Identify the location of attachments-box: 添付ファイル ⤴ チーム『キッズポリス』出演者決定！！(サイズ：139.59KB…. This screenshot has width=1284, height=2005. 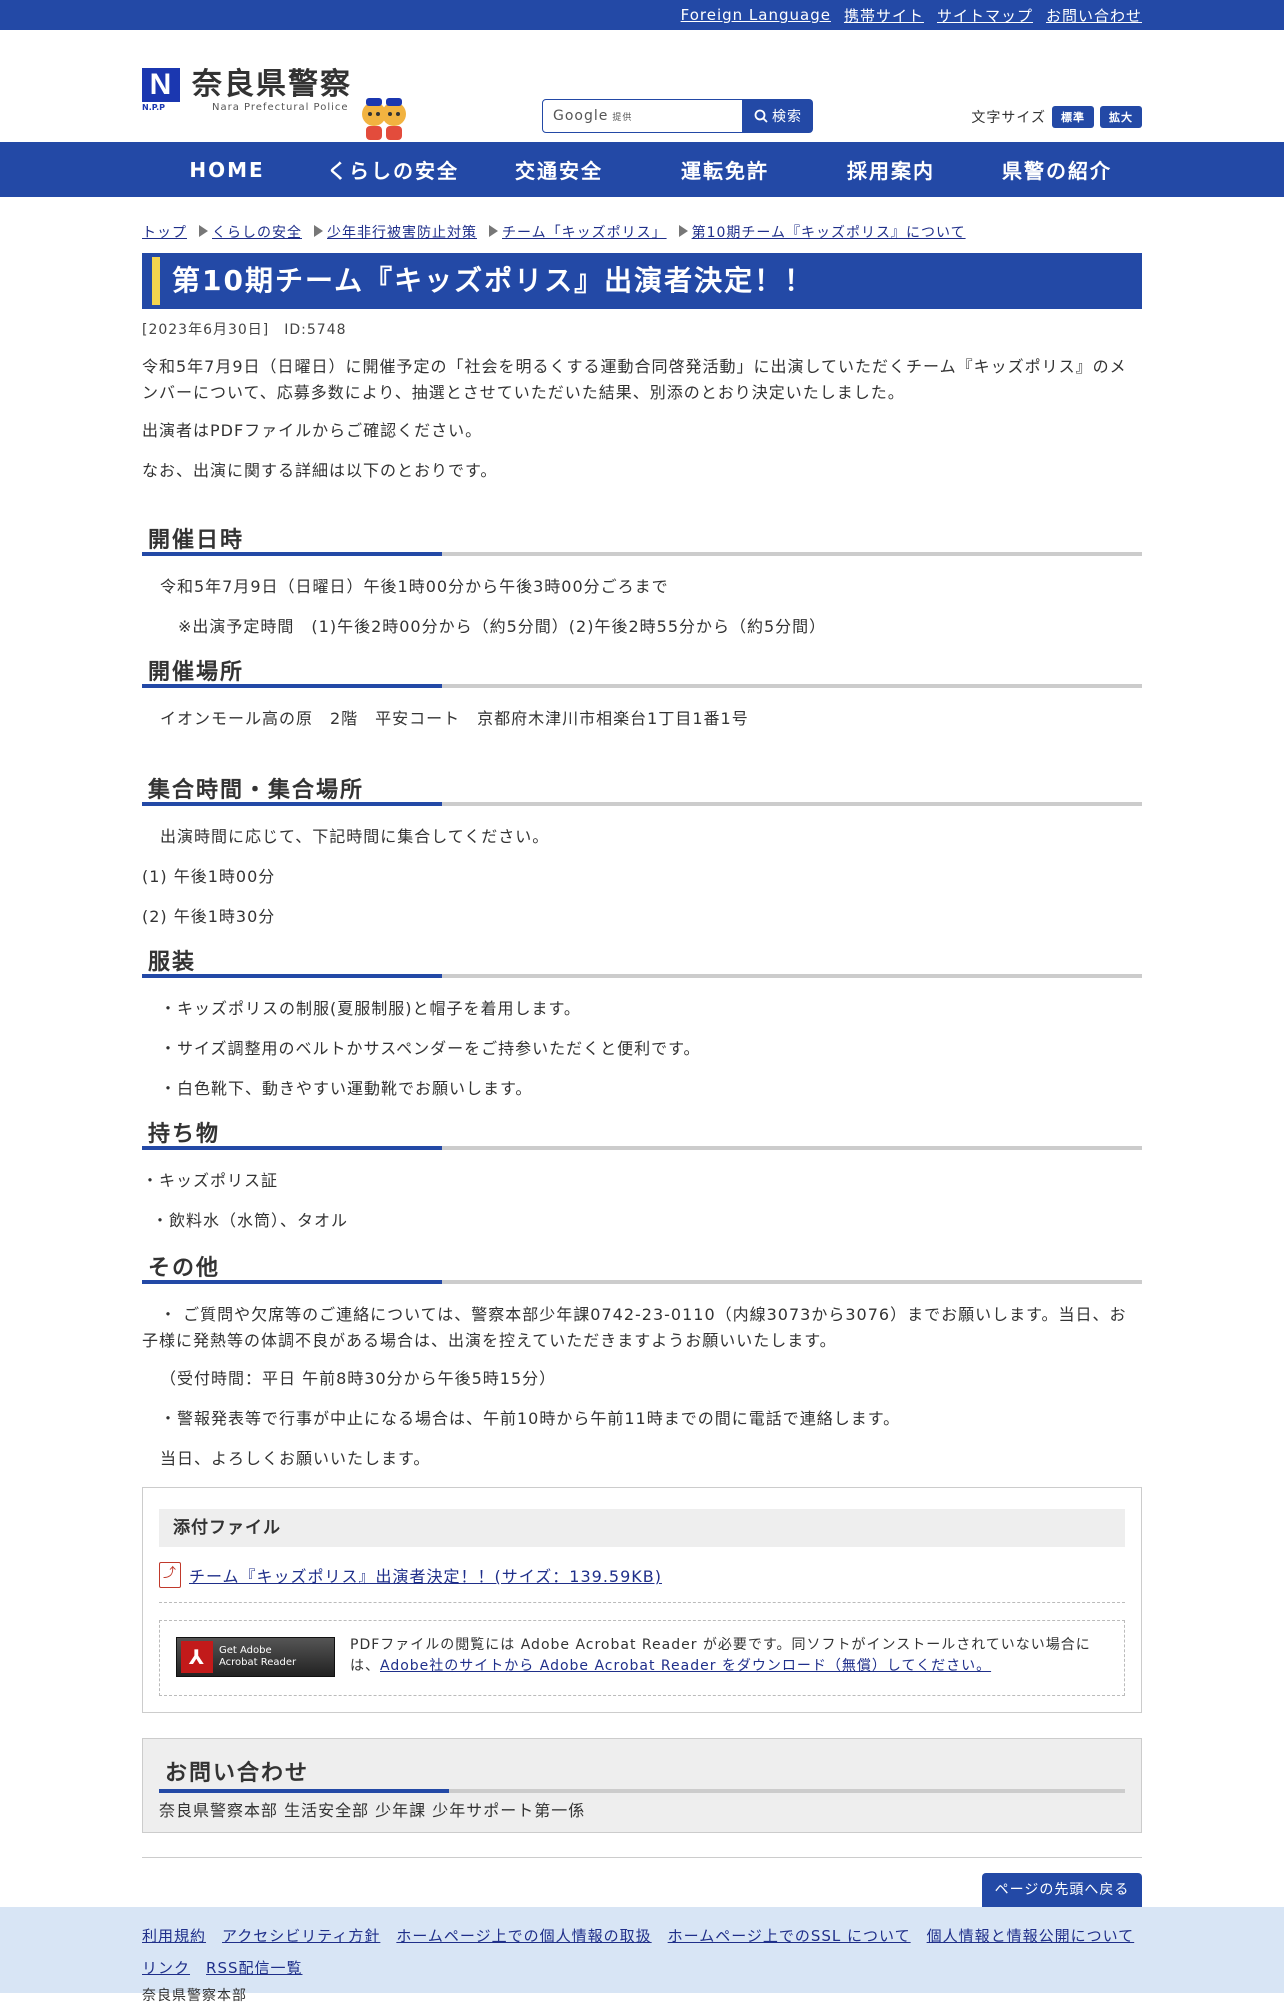
(642, 1600).